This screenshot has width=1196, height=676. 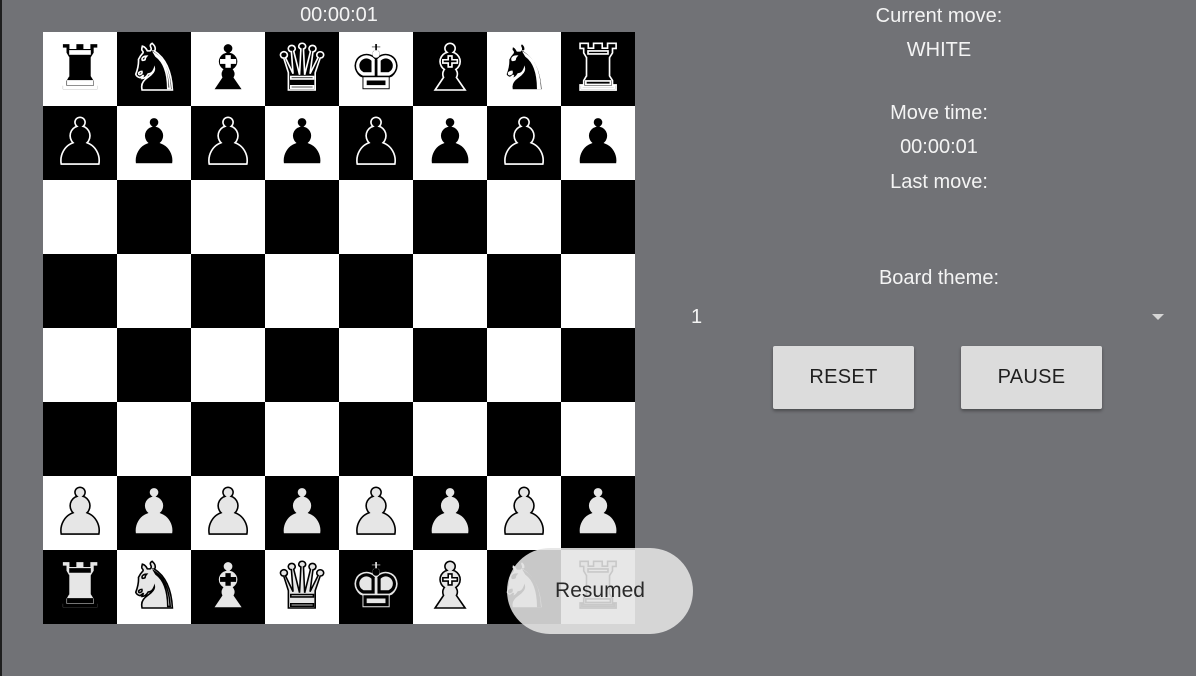 What do you see at coordinates (927, 317) in the screenshot?
I see `board-theme-dropdown: 1` at bounding box center [927, 317].